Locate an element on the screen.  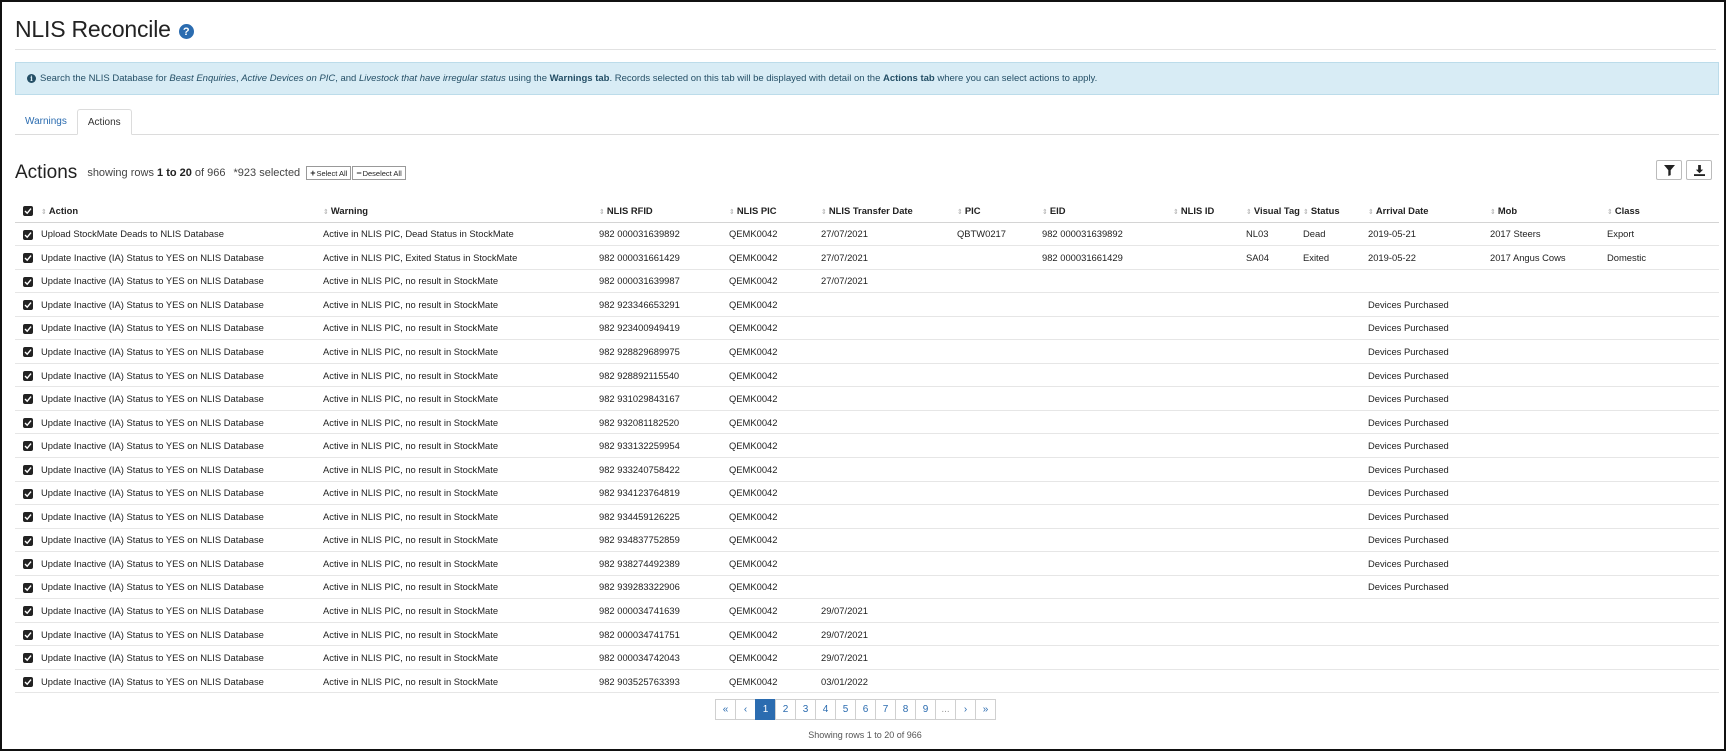
select-all-button: + Select All is located at coordinates (329, 173).